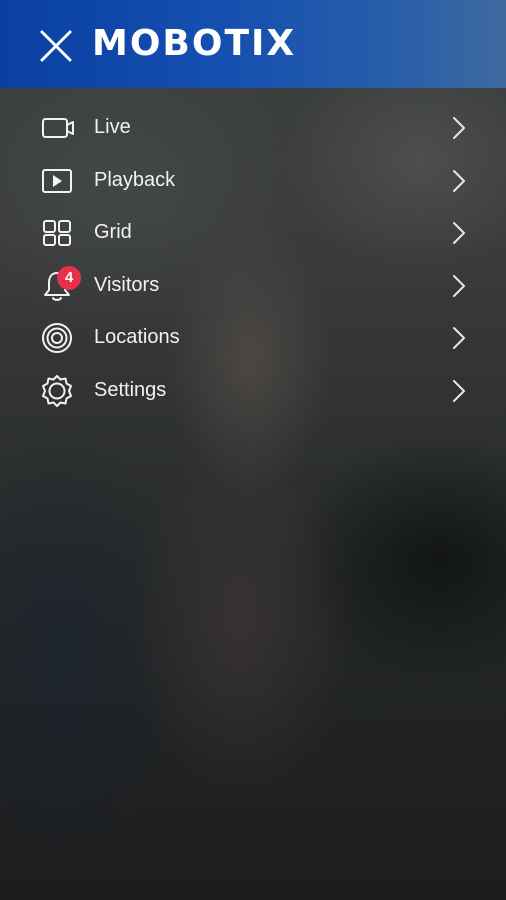 The image size is (506, 900). I want to click on close-icon, so click(56, 46).